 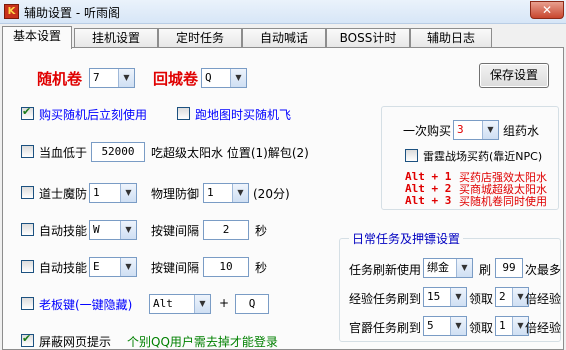 What do you see at coordinates (63, 231) in the screenshot?
I see `auto-skill-1-label: 自动技能` at bounding box center [63, 231].